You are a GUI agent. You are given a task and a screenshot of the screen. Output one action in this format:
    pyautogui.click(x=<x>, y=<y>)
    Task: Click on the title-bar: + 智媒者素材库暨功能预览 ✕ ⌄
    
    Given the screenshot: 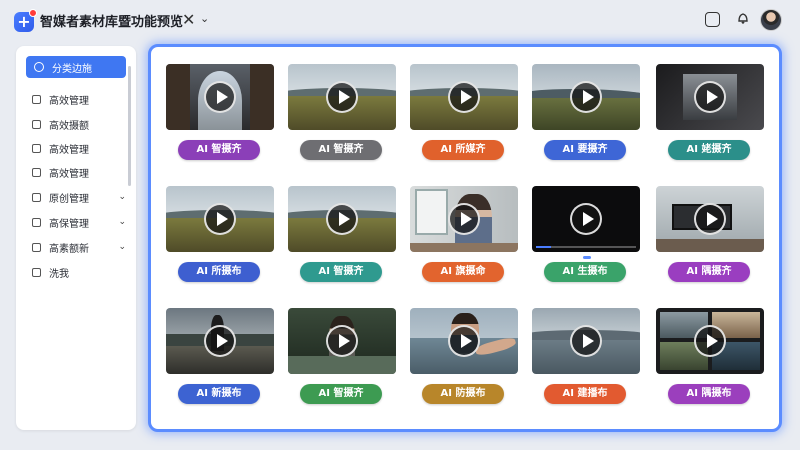 What is the action you would take?
    pyautogui.click(x=400, y=20)
    